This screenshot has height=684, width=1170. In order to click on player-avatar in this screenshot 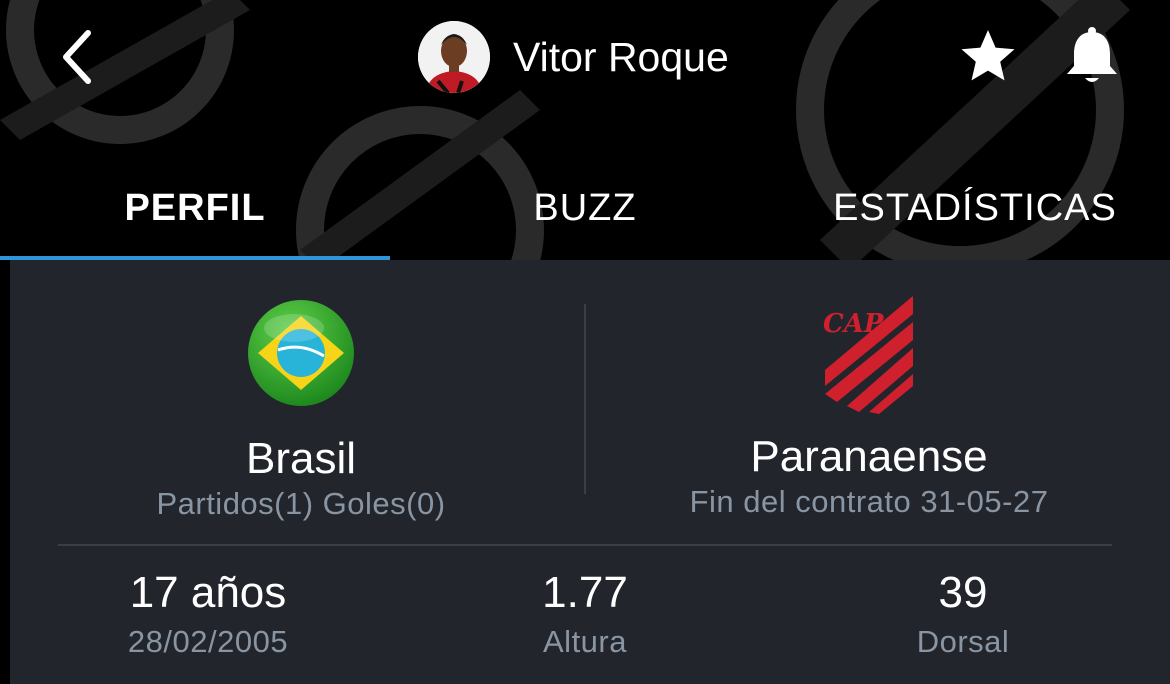, I will do `click(454, 57)`.